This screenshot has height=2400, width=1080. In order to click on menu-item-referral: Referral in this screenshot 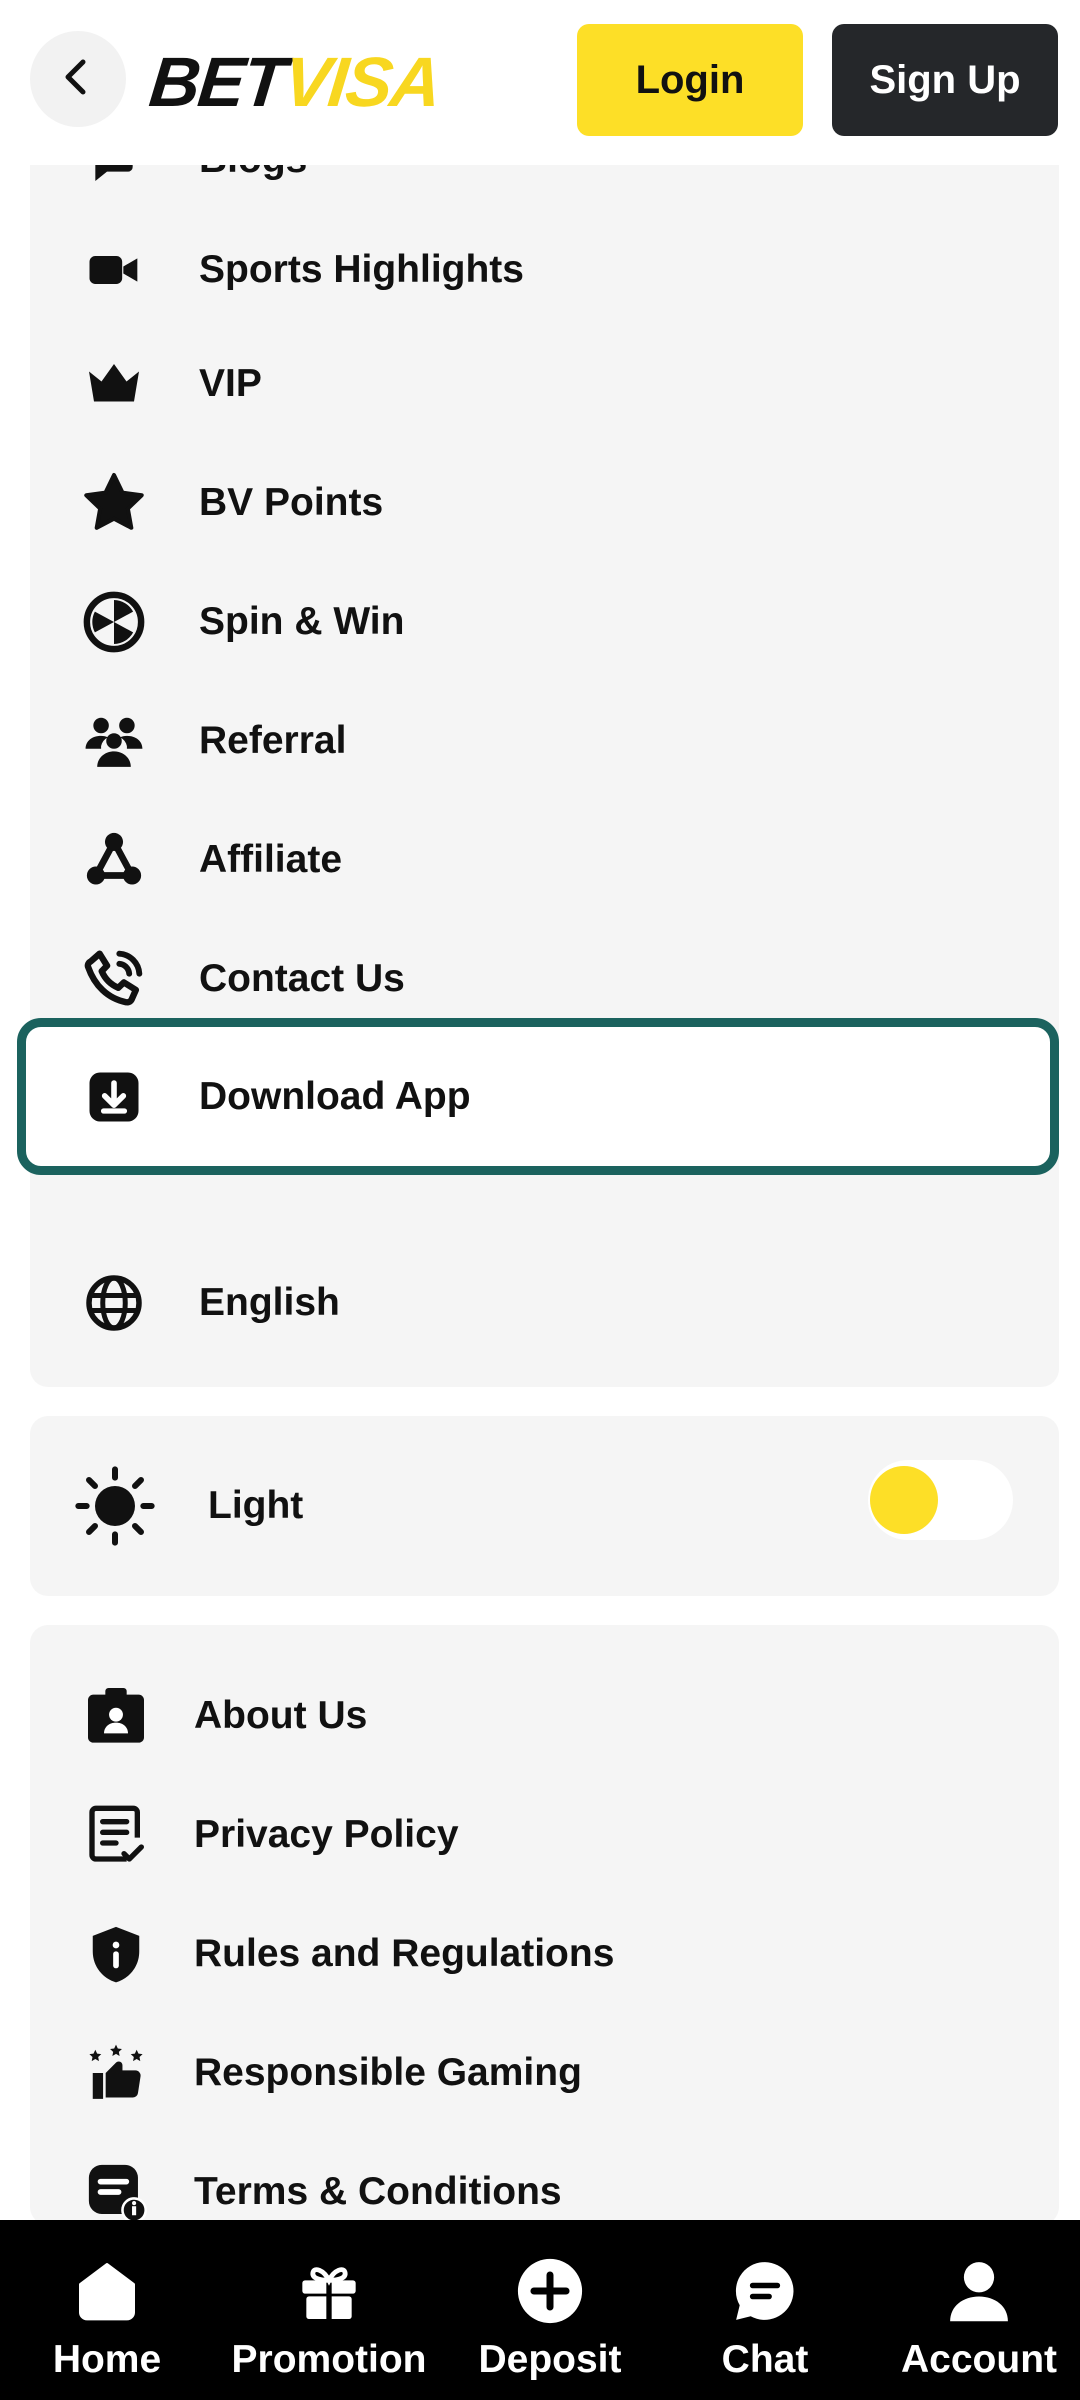, I will do `click(544, 741)`.